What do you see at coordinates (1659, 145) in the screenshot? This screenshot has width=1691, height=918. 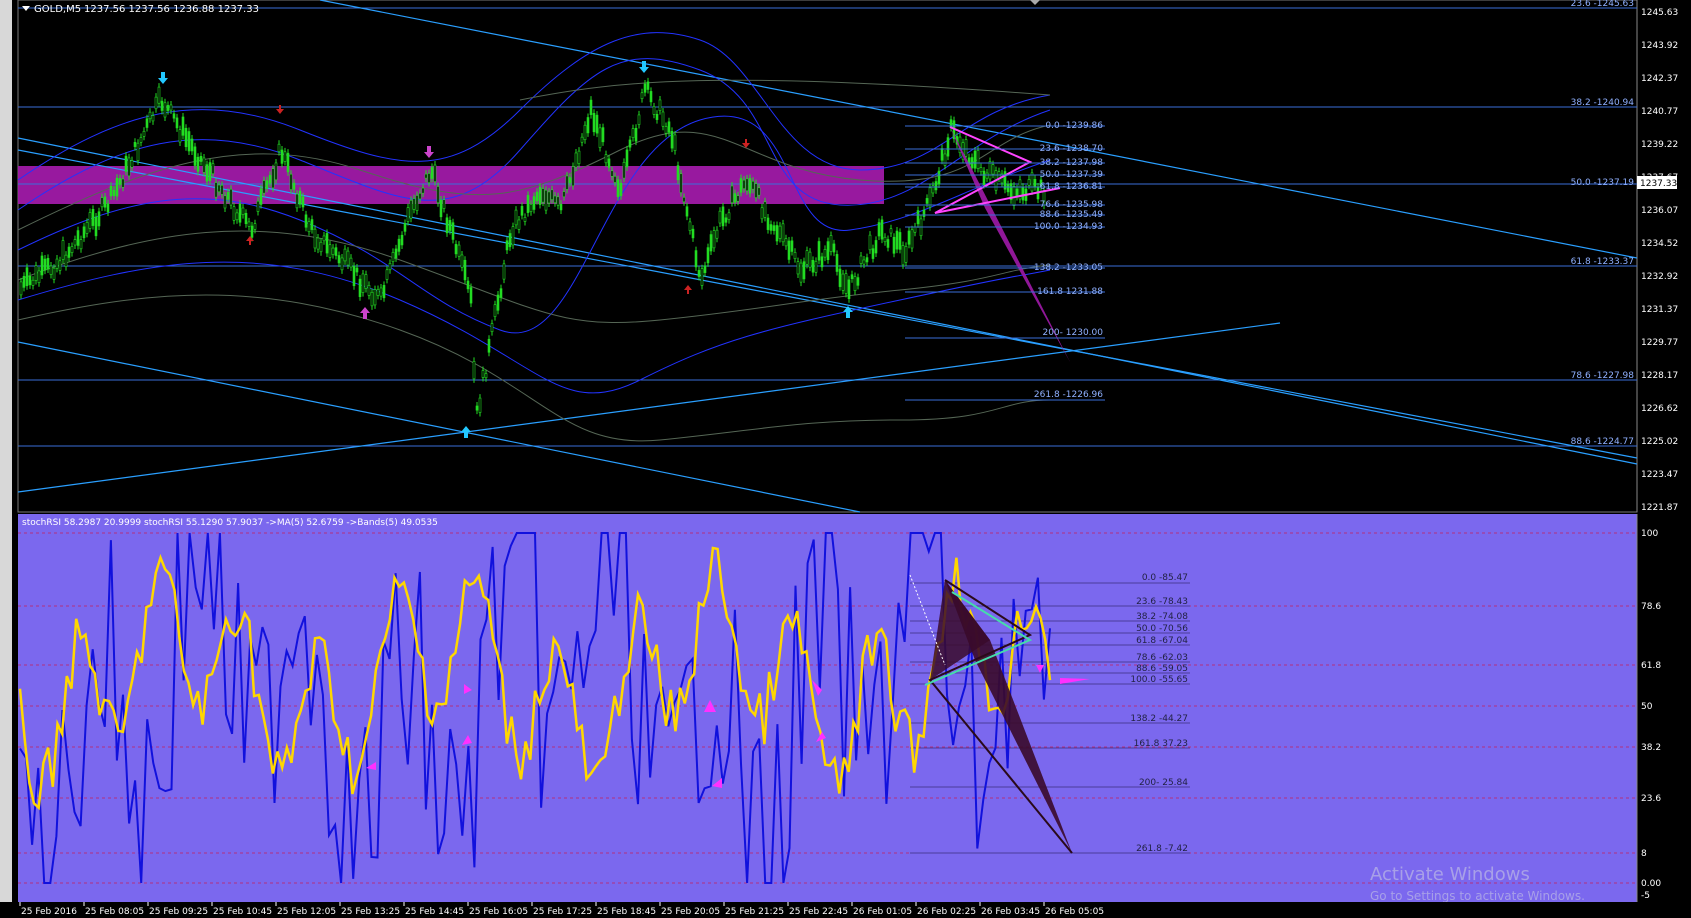 I see `svg-text: 1239.22` at bounding box center [1659, 145].